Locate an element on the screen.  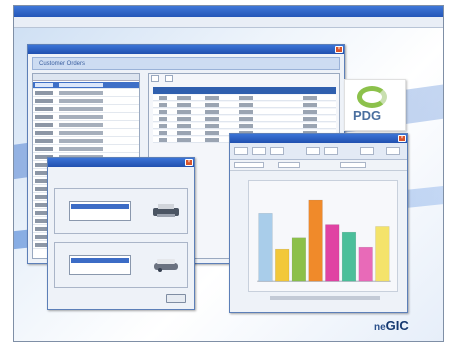
chart-titlebar: × is located at coordinates (318, 138).